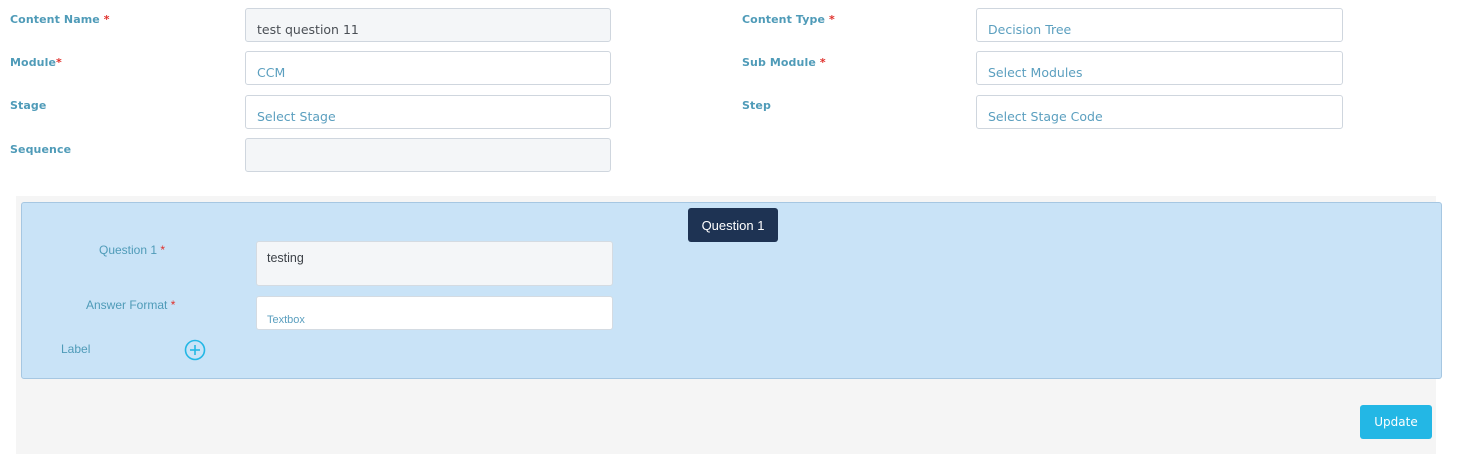 Image resolution: width=1466 pixels, height=462 pixels. I want to click on module-label-text: Module, so click(33, 62).